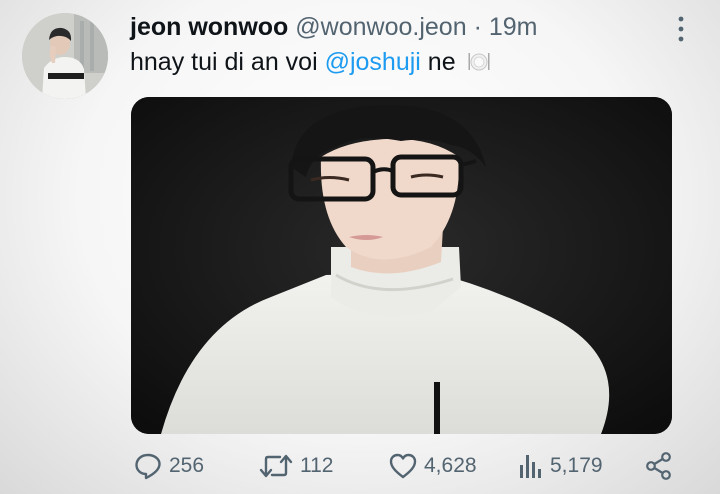 The width and height of the screenshot is (720, 494). I want to click on tweet-timestamp: 19m, so click(513, 27).